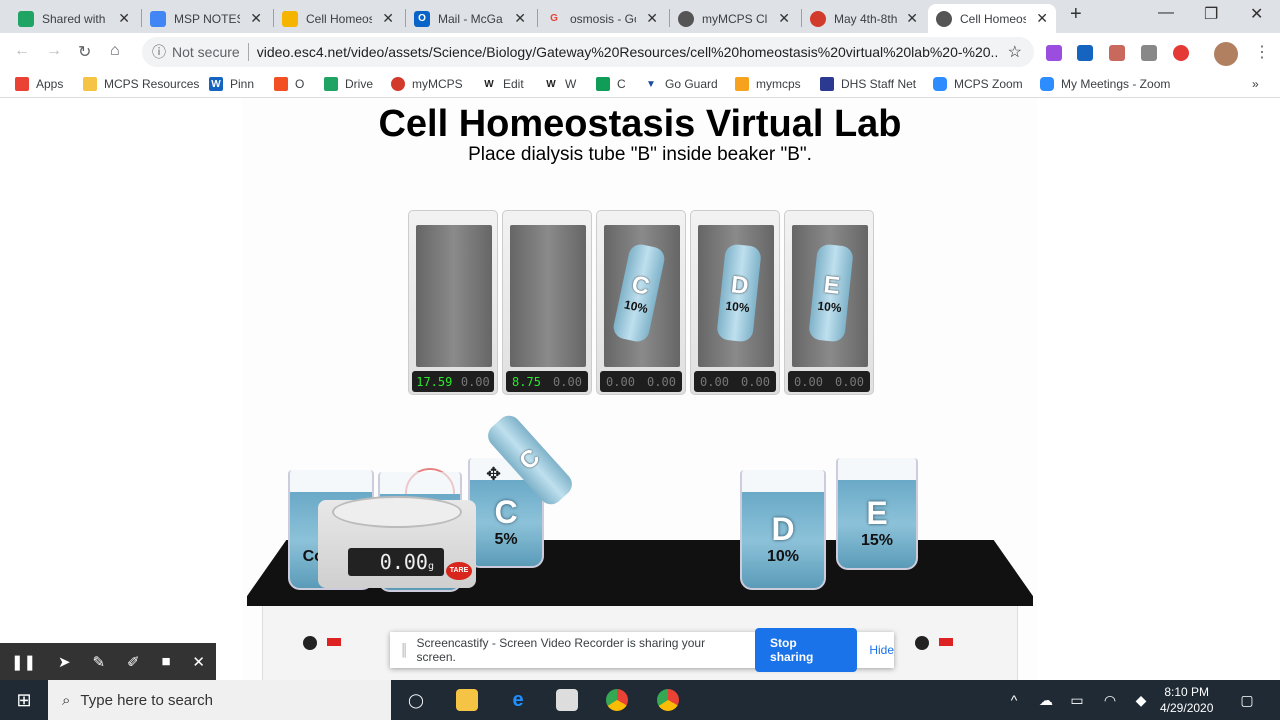  I want to click on bookmark-my-meetings-zoom: My Meetings - Zoom, so click(1105, 84).